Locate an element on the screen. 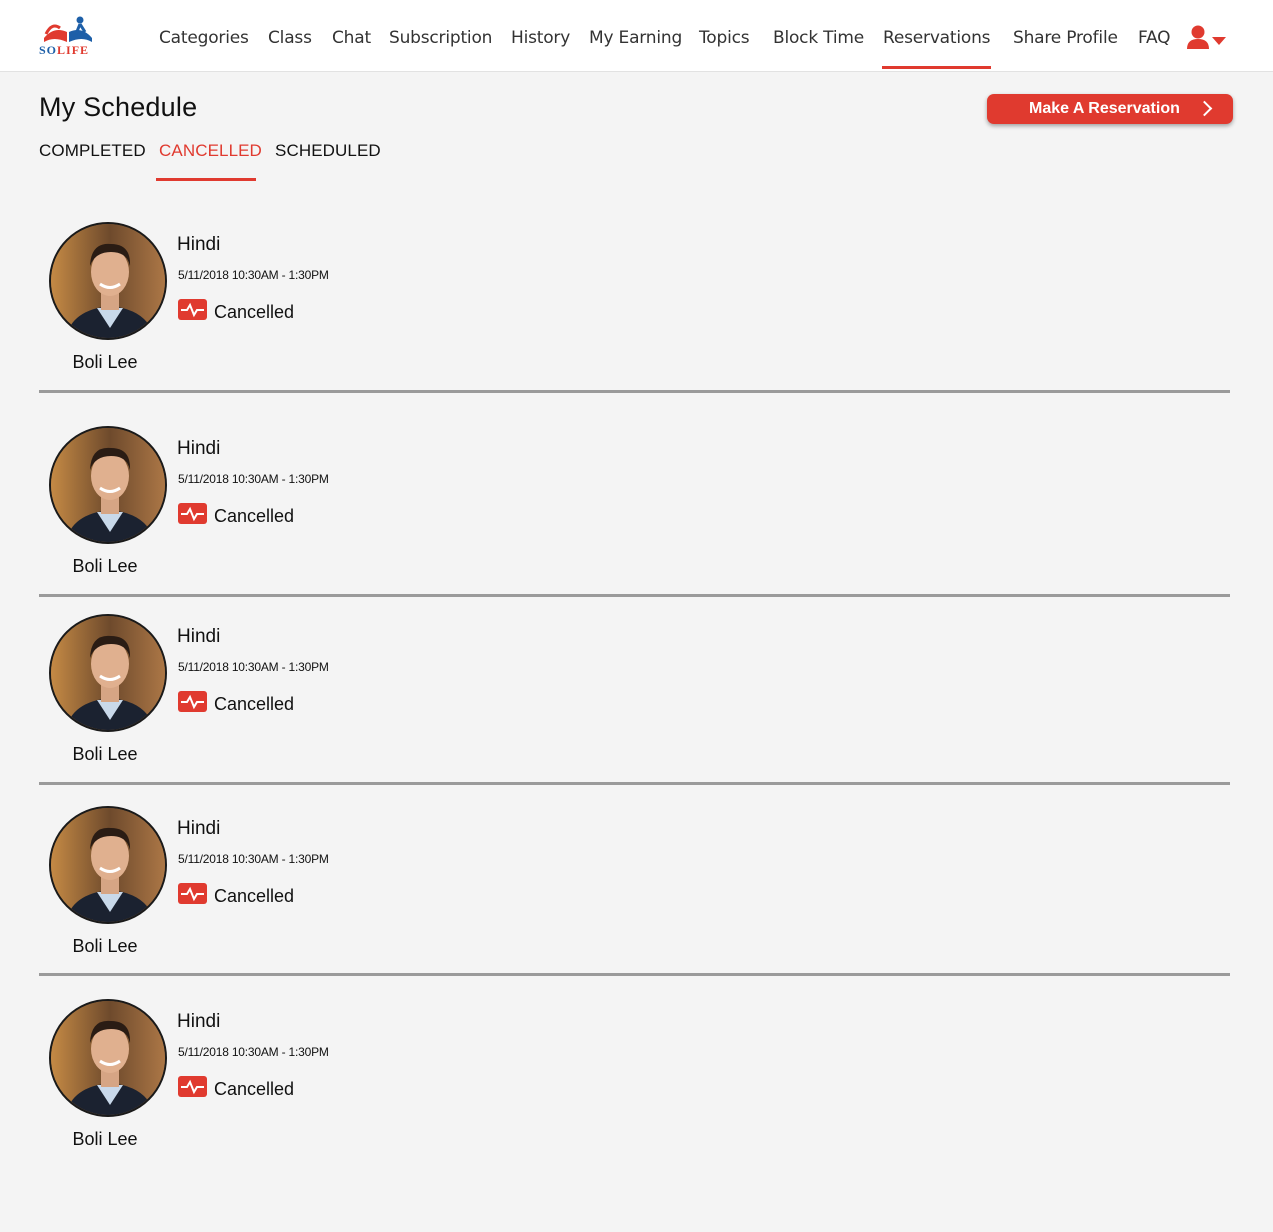 The image size is (1273, 1232). nav-item-chat: Chat is located at coordinates (351, 38).